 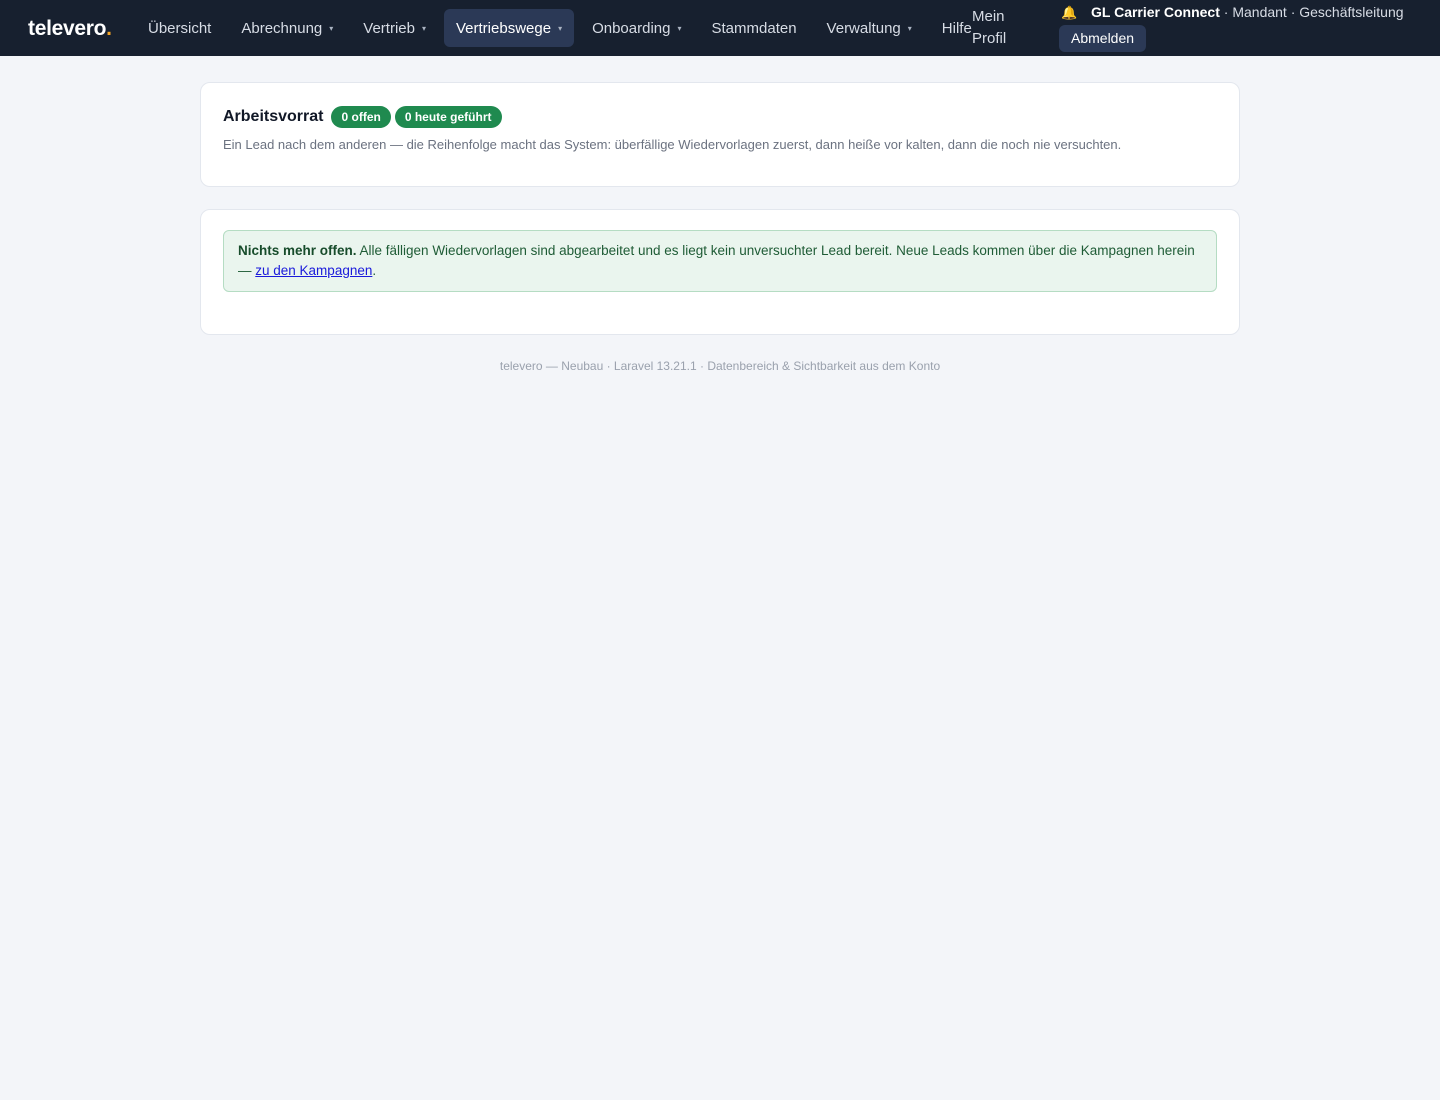 What do you see at coordinates (448, 117) in the screenshot?
I see `today-count-badge: 0 heute geführt` at bounding box center [448, 117].